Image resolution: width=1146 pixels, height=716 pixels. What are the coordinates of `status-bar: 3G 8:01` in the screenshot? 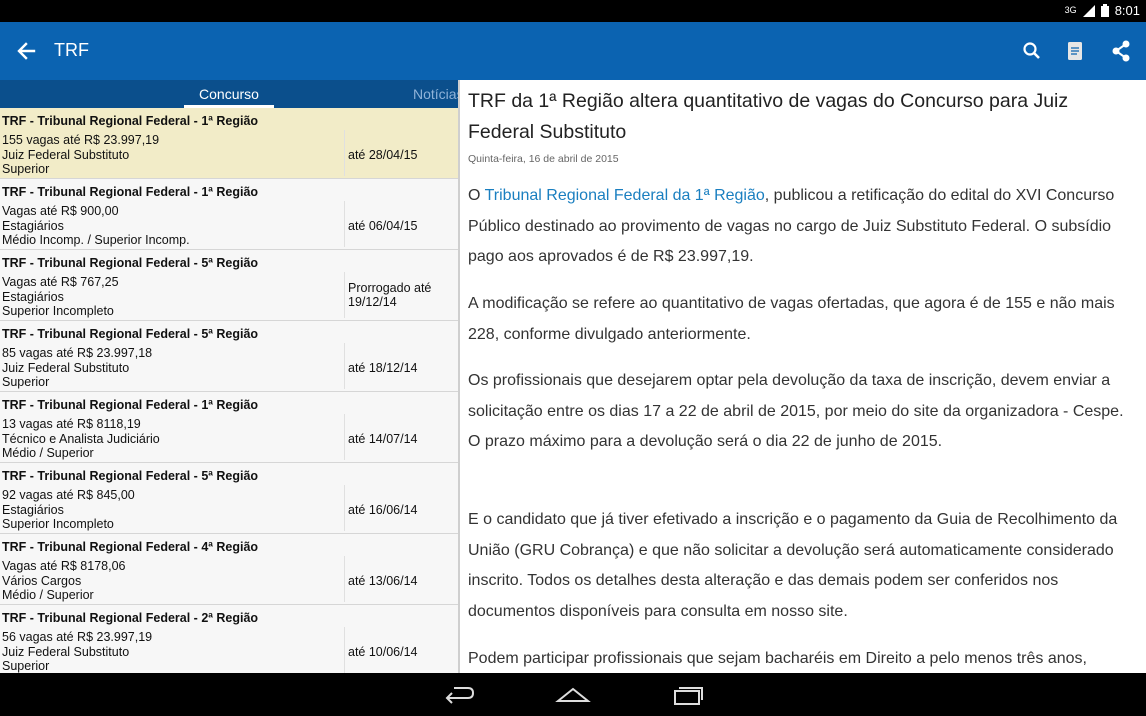 It's located at (573, 11).